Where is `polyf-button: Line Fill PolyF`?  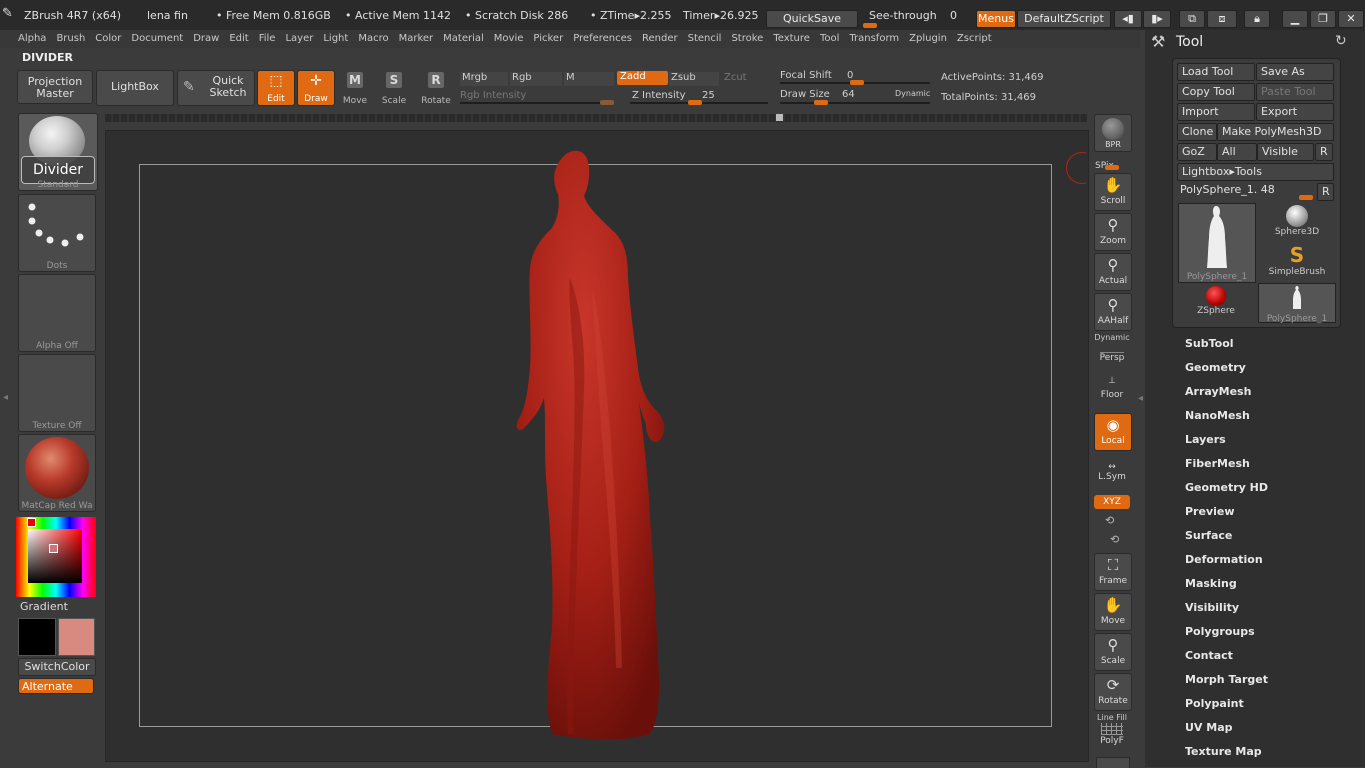
polyf-button: Line Fill PolyF is located at coordinates (1112, 731).